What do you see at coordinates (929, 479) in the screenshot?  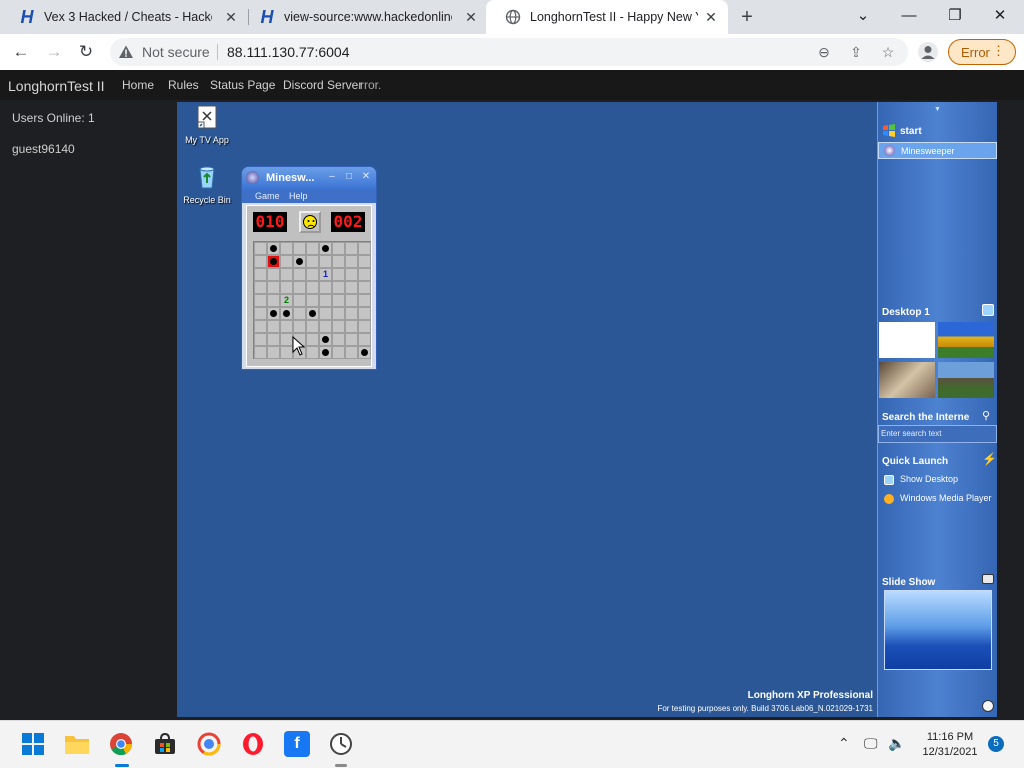 I see `quick-launch-show-desktop: Show Desktop` at bounding box center [929, 479].